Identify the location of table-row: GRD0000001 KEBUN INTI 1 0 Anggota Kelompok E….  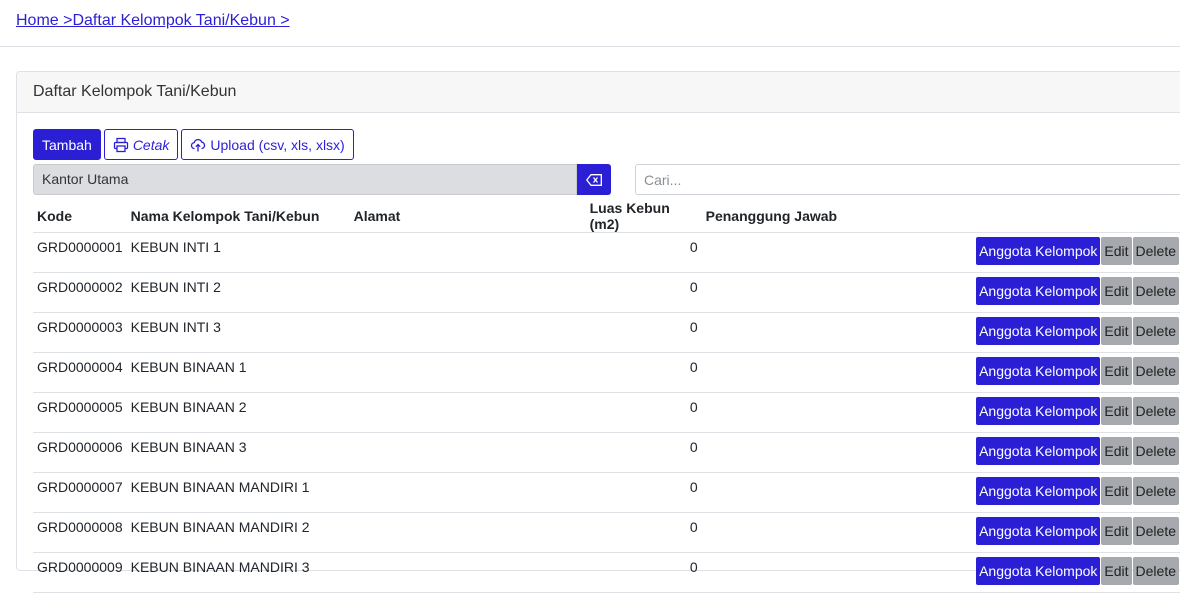
(606, 252).